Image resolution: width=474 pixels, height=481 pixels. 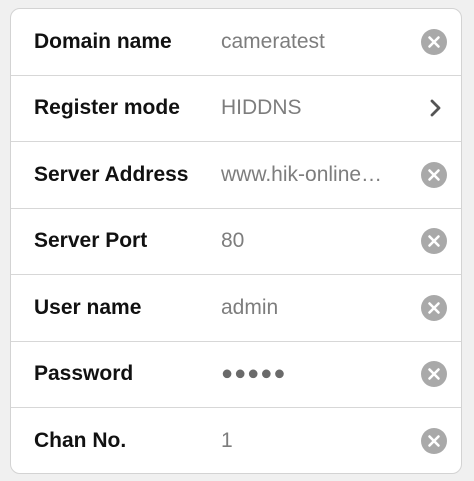 I want to click on user-name-row: User name admin, so click(x=236, y=308).